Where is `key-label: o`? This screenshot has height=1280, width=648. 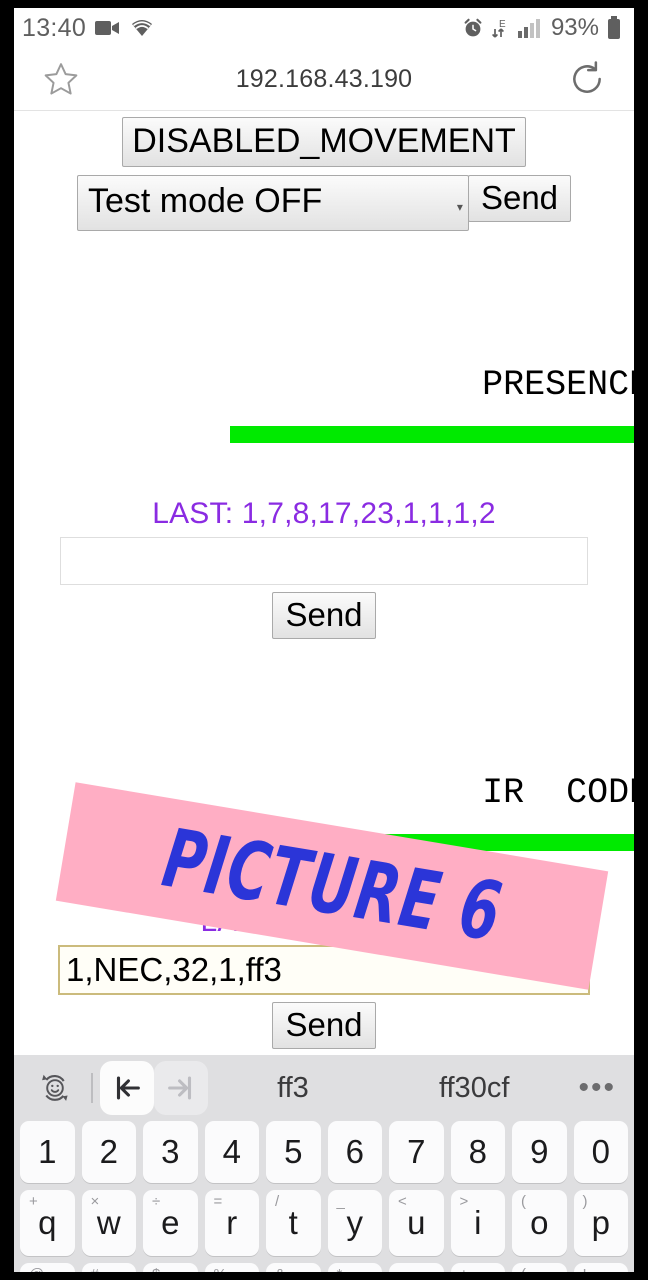
key-label: o is located at coordinates (539, 1222).